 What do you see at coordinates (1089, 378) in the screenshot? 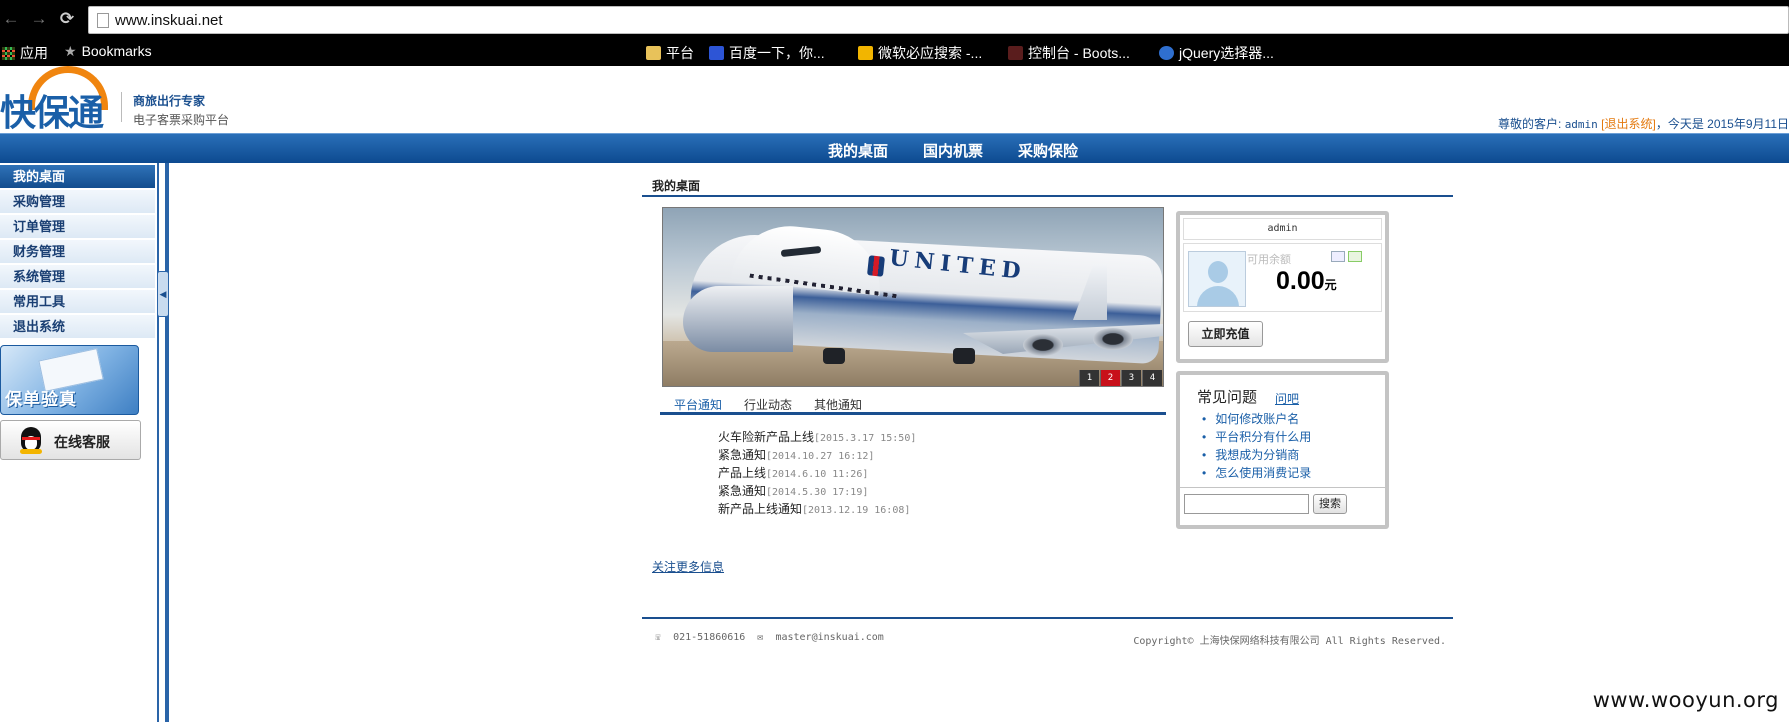
I see `carousel-page-1: 1` at bounding box center [1089, 378].